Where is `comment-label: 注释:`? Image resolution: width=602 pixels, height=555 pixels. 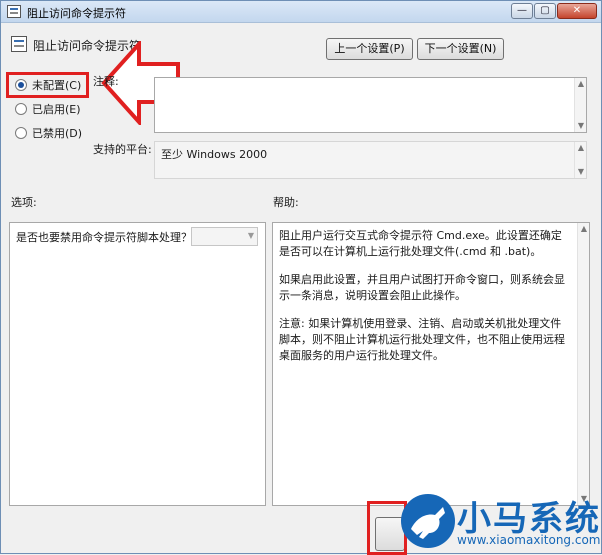 comment-label: 注释: is located at coordinates (106, 81).